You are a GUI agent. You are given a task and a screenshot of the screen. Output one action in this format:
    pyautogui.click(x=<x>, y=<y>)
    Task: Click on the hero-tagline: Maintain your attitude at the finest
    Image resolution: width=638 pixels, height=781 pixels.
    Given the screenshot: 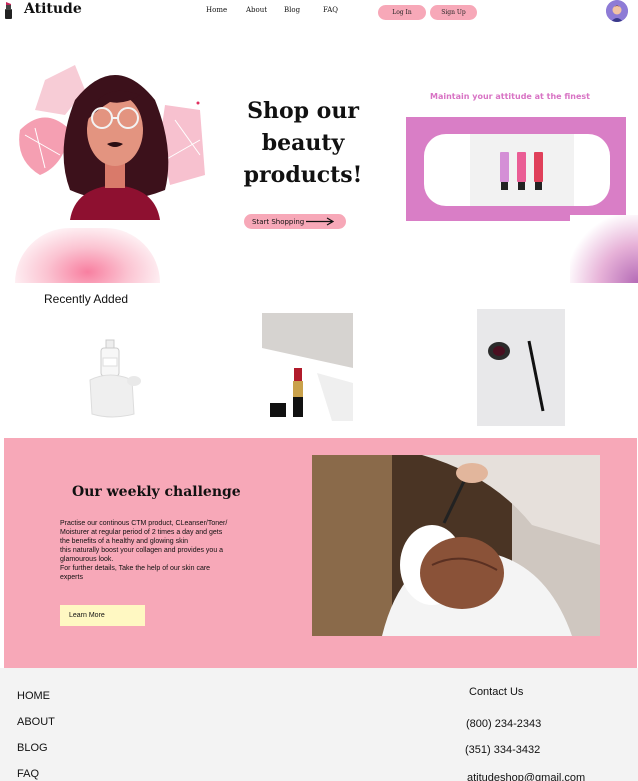 What is the action you would take?
    pyautogui.click(x=510, y=96)
    